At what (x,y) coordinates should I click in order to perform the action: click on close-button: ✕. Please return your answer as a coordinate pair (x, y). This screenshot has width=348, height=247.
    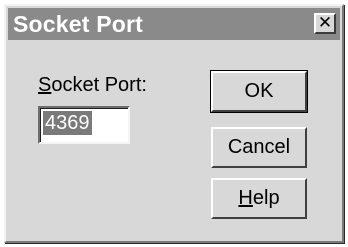
    Looking at the image, I should click on (325, 23).